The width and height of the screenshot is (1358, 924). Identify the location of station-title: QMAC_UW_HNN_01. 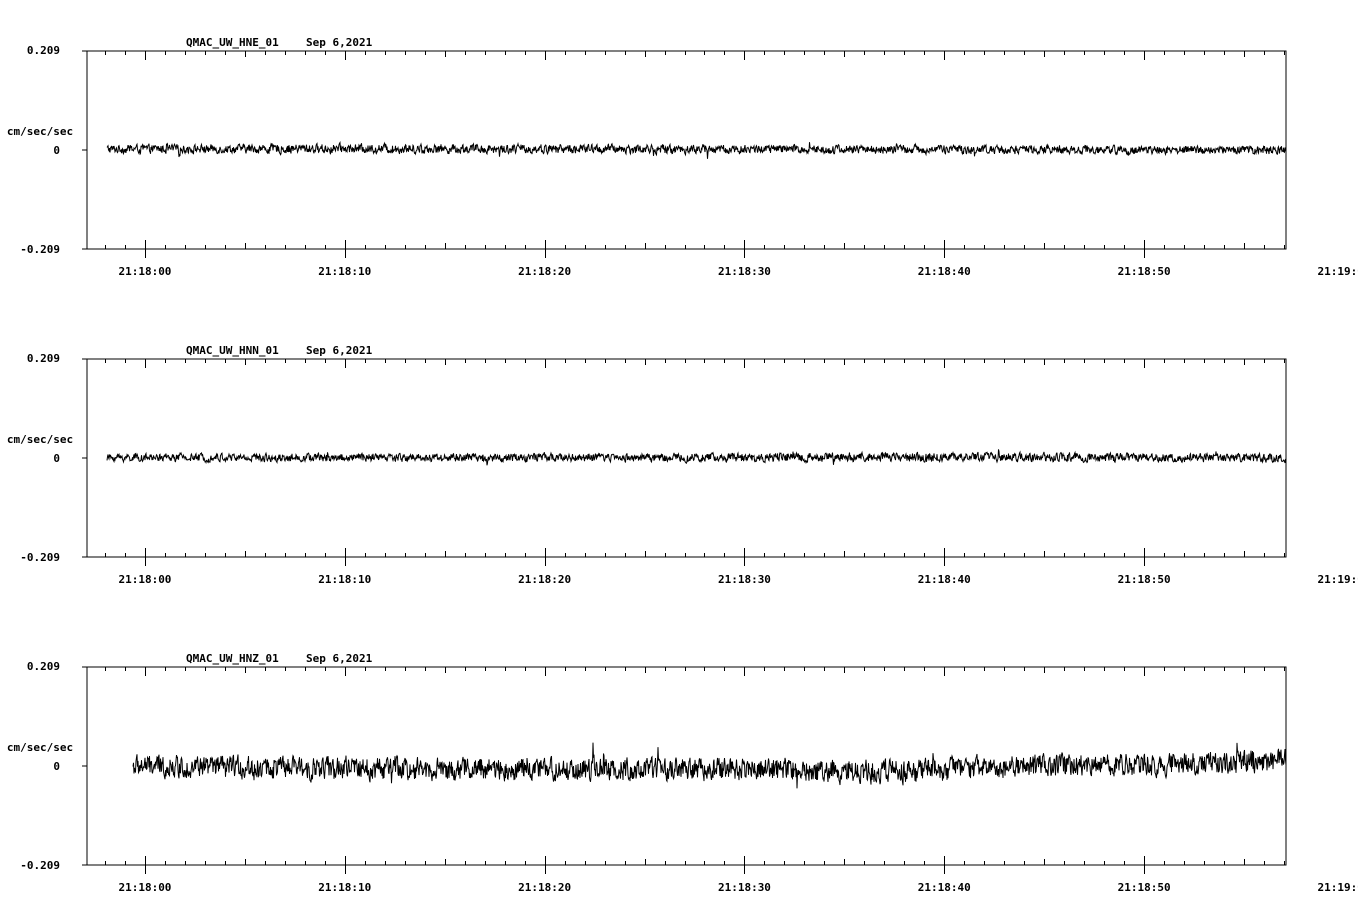
(232, 350).